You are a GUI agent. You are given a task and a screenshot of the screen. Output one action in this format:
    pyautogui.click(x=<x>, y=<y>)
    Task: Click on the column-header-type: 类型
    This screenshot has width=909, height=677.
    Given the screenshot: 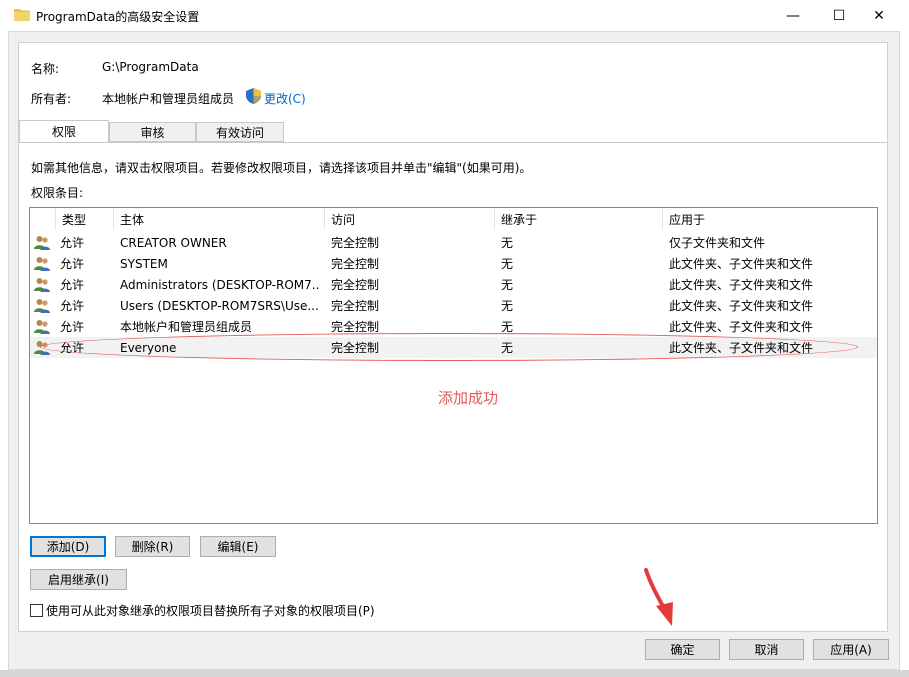 What is the action you would take?
    pyautogui.click(x=85, y=219)
    